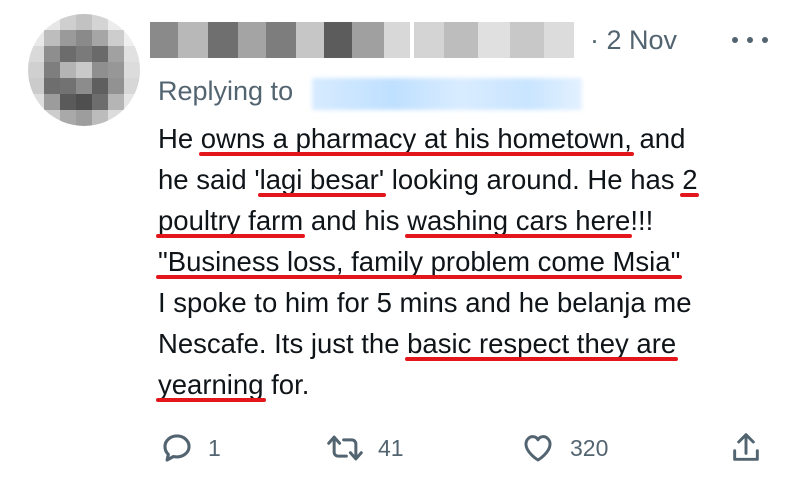 This screenshot has width=800, height=492. Describe the element at coordinates (447, 94) in the screenshot. I see `replying-to-handle-blurred` at that location.